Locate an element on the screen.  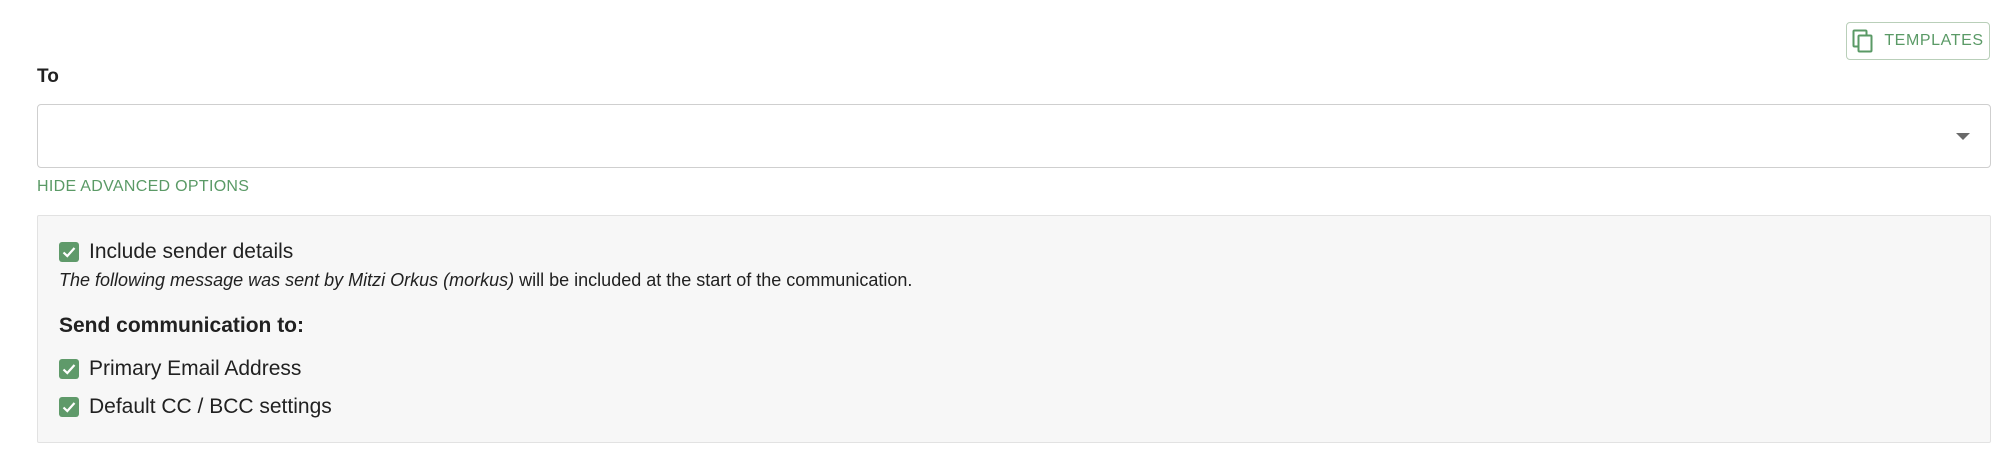
primary-email-checkbox-row: Primary Email Address is located at coordinates (180, 369).